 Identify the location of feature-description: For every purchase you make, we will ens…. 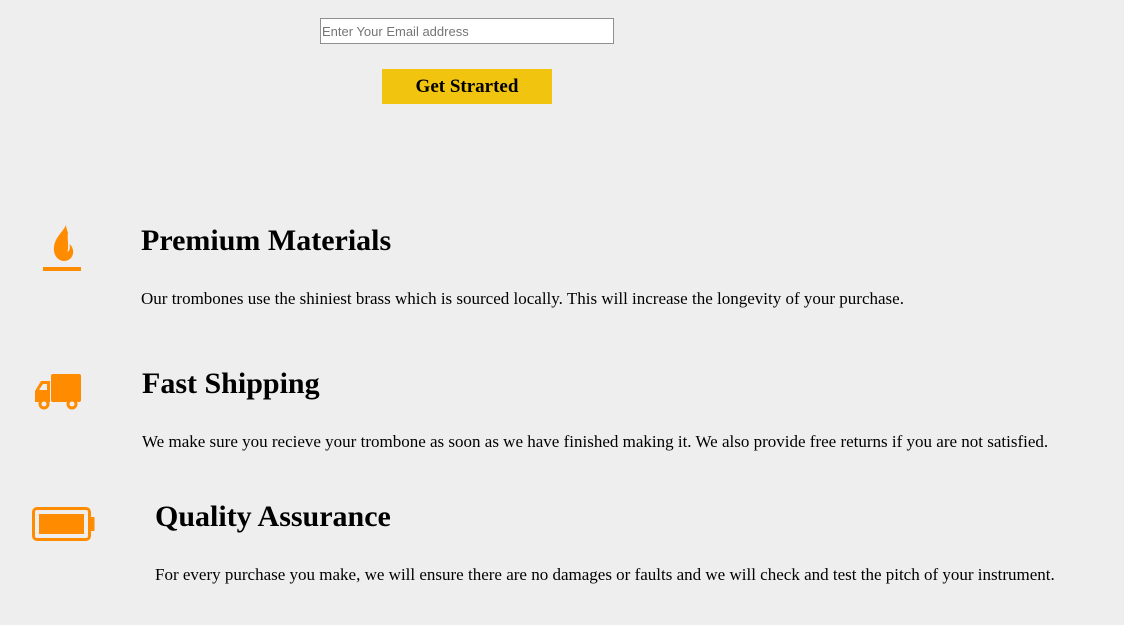
(605, 574).